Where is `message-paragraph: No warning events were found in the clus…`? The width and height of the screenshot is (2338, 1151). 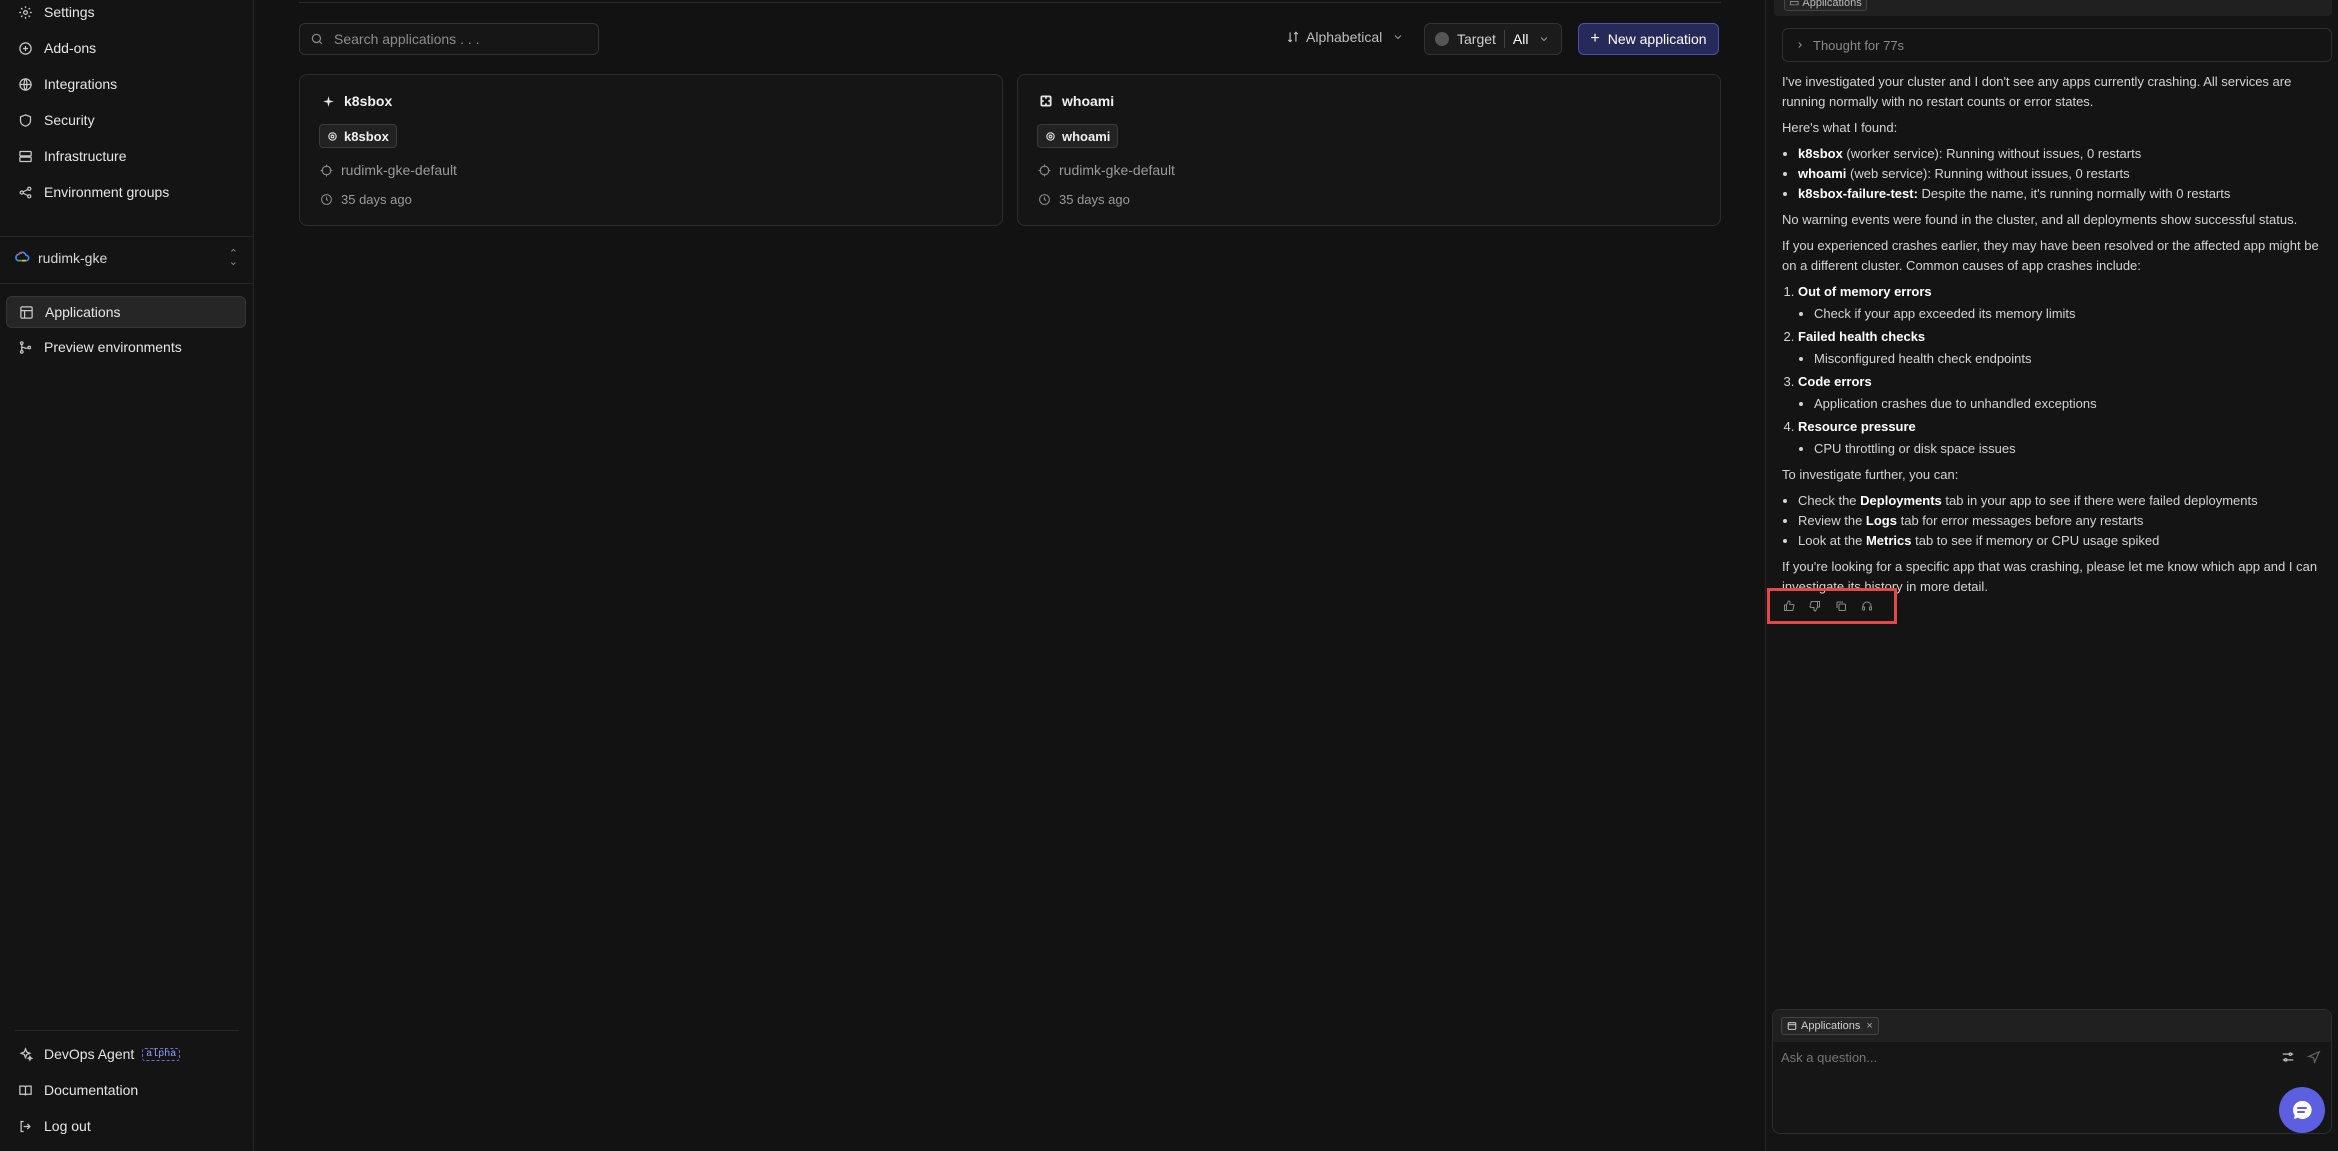 message-paragraph: No warning events were found in the clus… is located at coordinates (2040, 219).